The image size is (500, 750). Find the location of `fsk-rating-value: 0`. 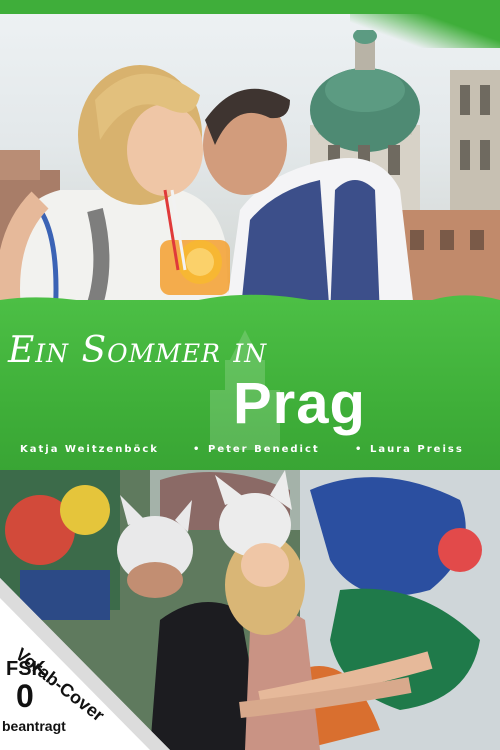

fsk-rating-value: 0 is located at coordinates (25, 696).